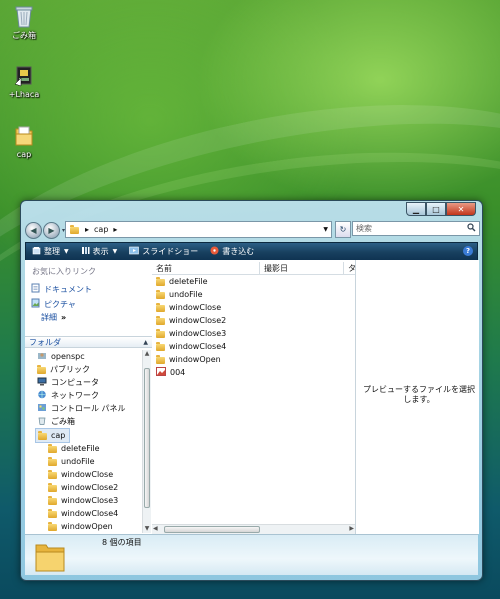  What do you see at coordinates (351, 528) in the screenshot?
I see `scroll-right-icon: ▶` at bounding box center [351, 528].